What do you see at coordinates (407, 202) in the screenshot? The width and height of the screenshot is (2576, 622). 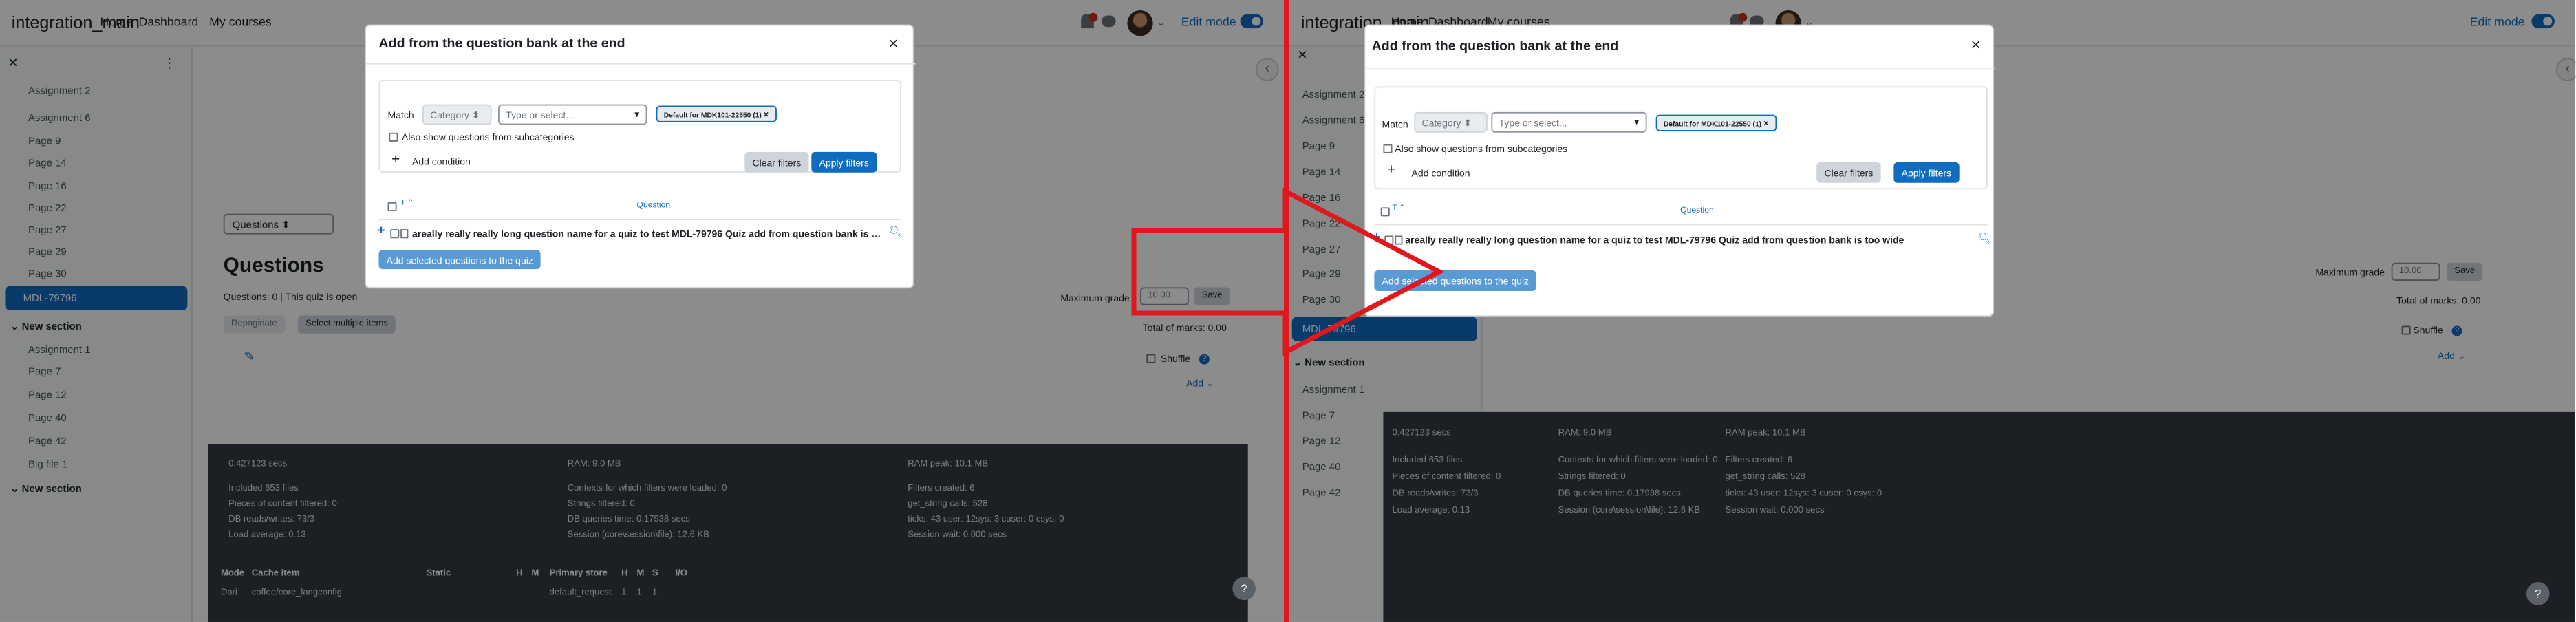 I see `sort-type: T ⌃` at bounding box center [407, 202].